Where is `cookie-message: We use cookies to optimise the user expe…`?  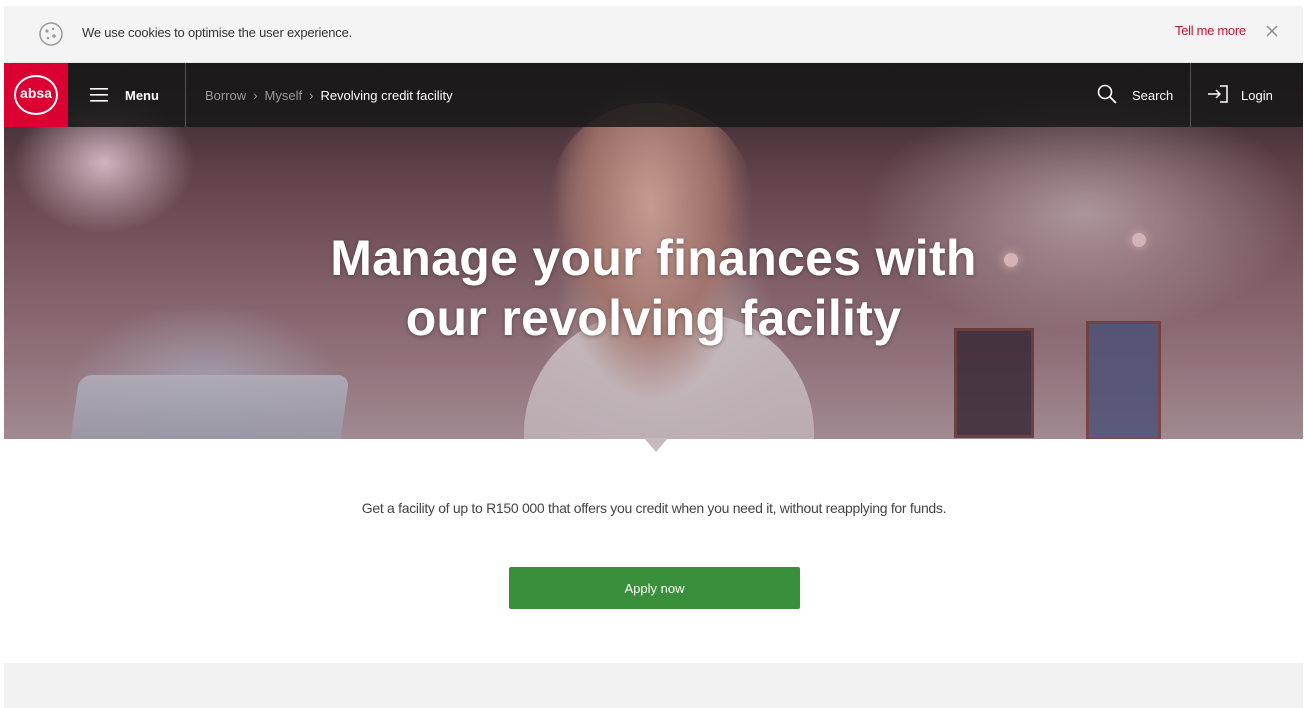 cookie-message: We use cookies to optimise the user expe… is located at coordinates (217, 32).